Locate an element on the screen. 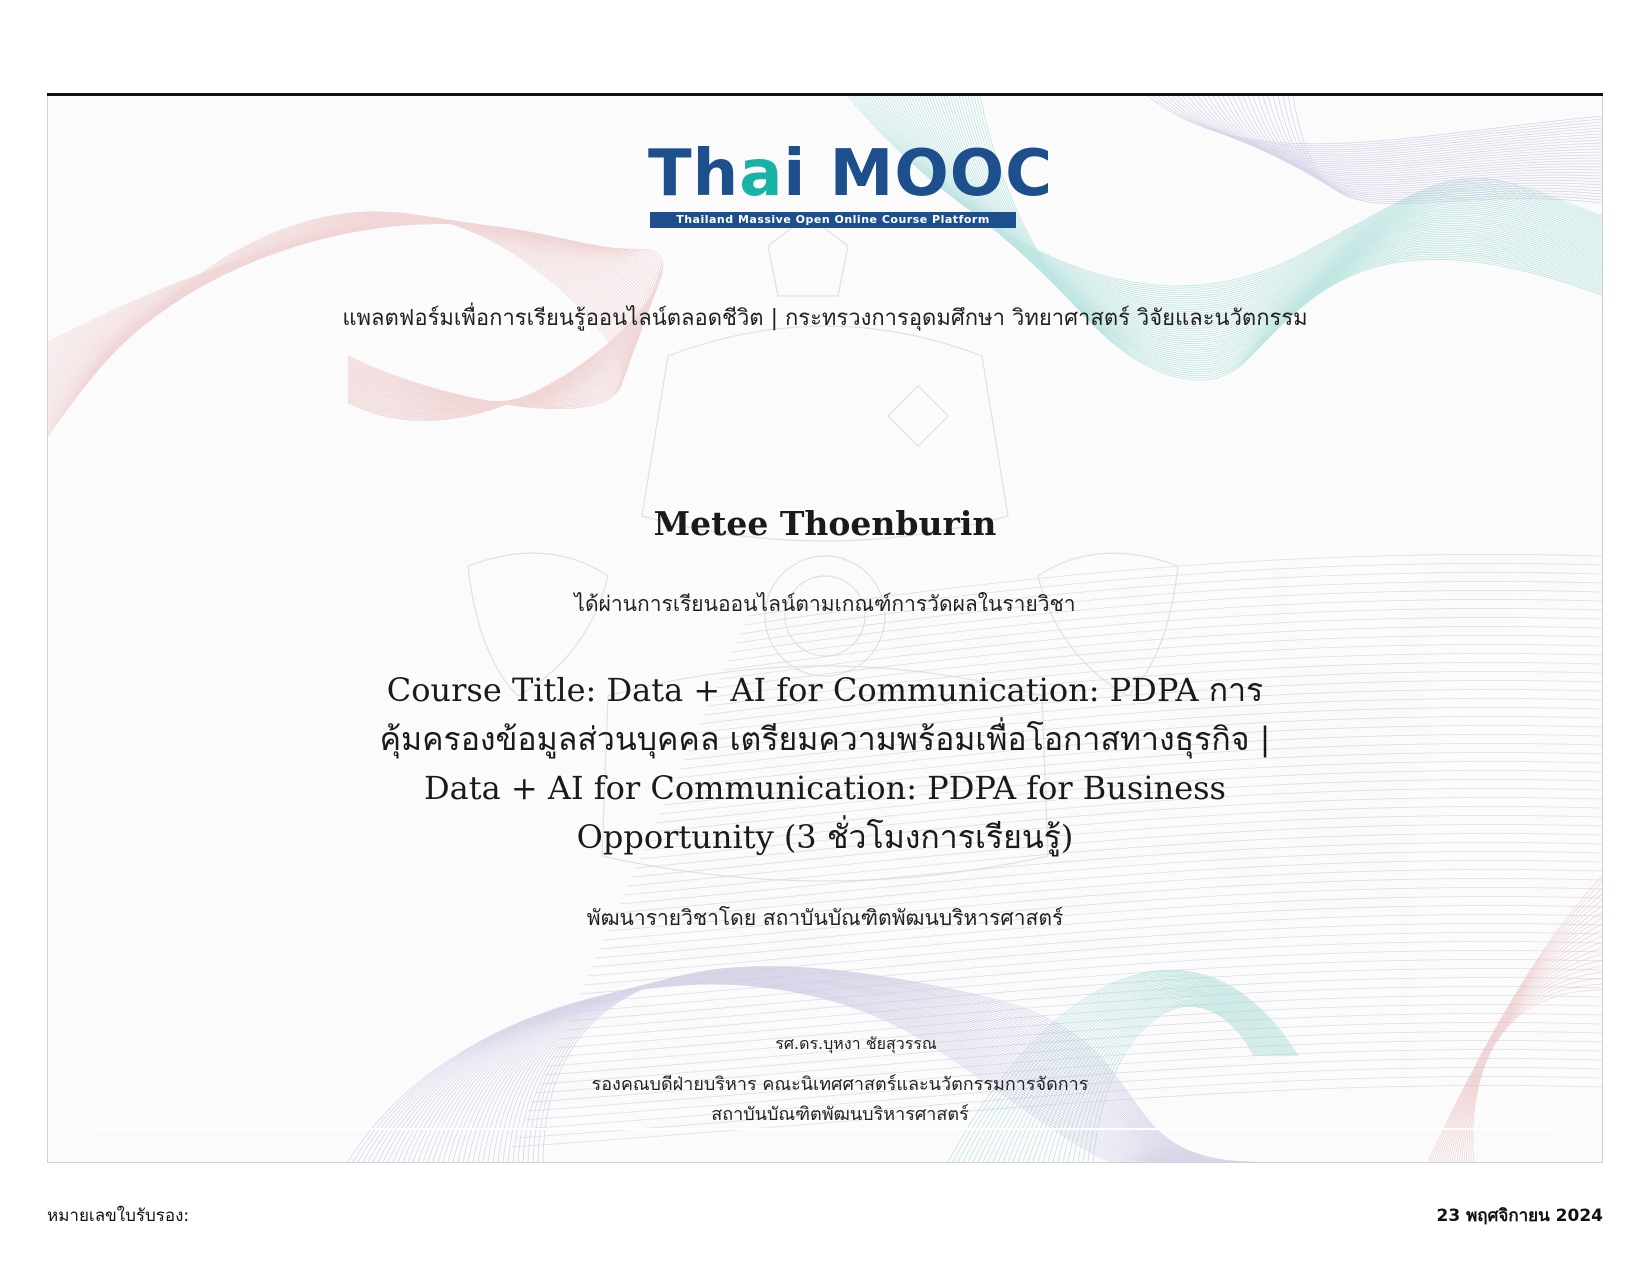  signer-role-line-2: สถาบันบัณฑิตพัฒนบริหารศาสตร์ is located at coordinates (840, 1114).